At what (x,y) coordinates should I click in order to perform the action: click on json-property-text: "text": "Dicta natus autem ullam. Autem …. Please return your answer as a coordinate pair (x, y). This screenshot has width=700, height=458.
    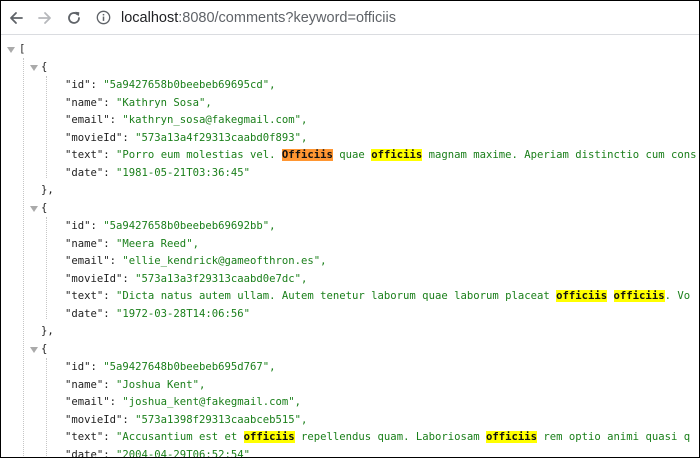
    Looking at the image, I should click on (377, 296).